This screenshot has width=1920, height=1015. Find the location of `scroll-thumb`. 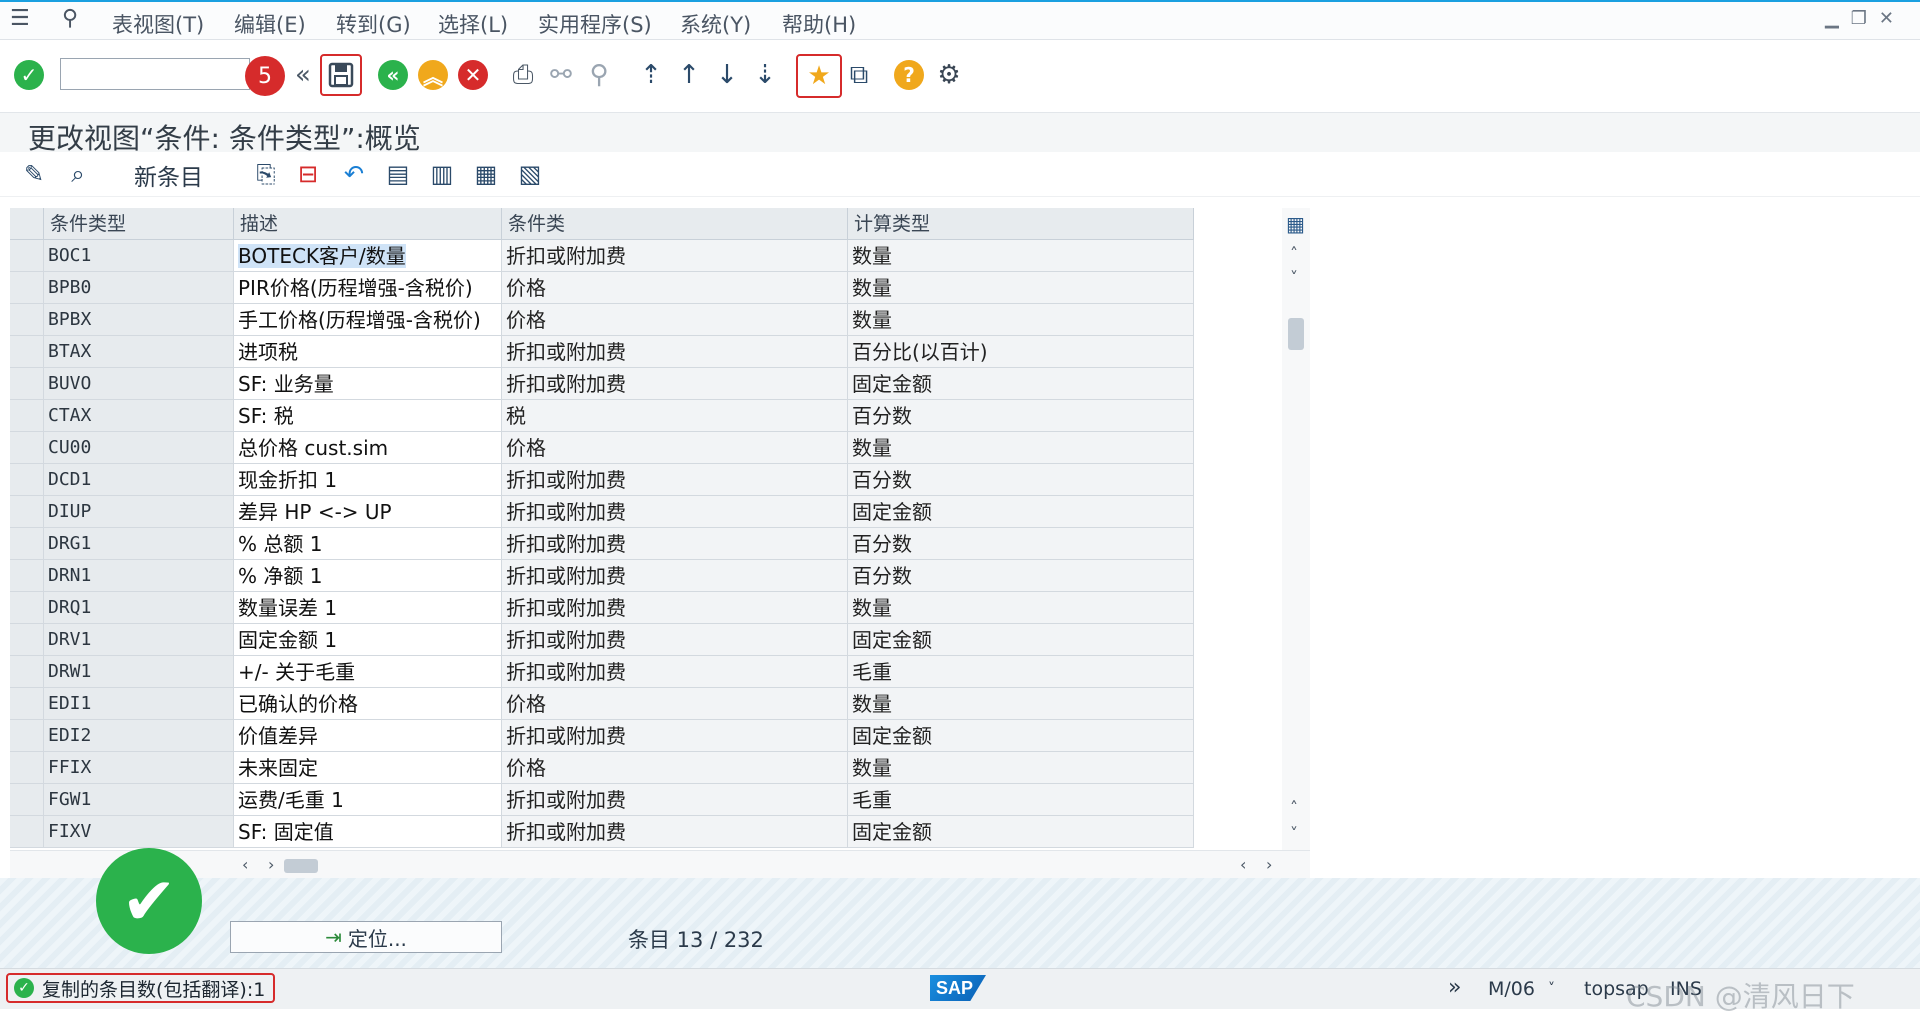

scroll-thumb is located at coordinates (1296, 334).